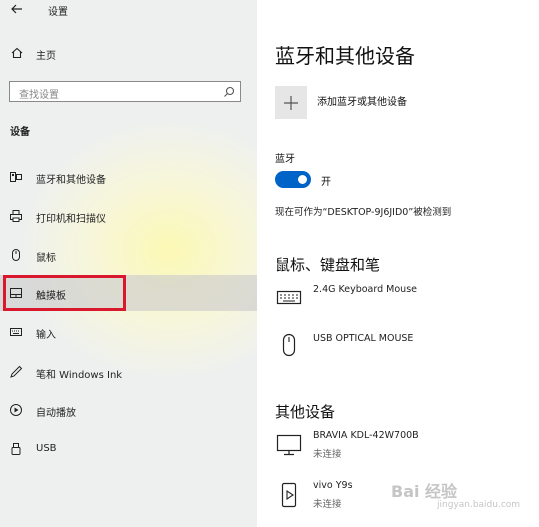 The width and height of the screenshot is (539, 527). Describe the element at coordinates (46, 258) in the screenshot. I see `sidebar-item-label: 鼠标` at that location.